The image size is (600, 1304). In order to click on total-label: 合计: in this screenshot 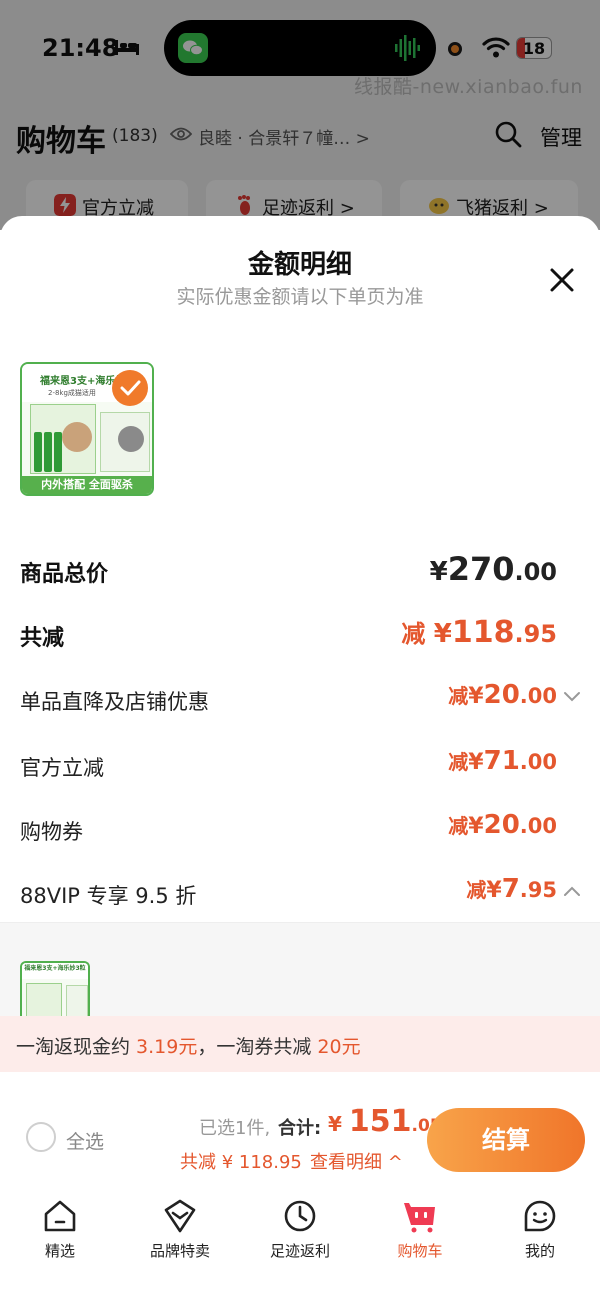, I will do `click(300, 1128)`.